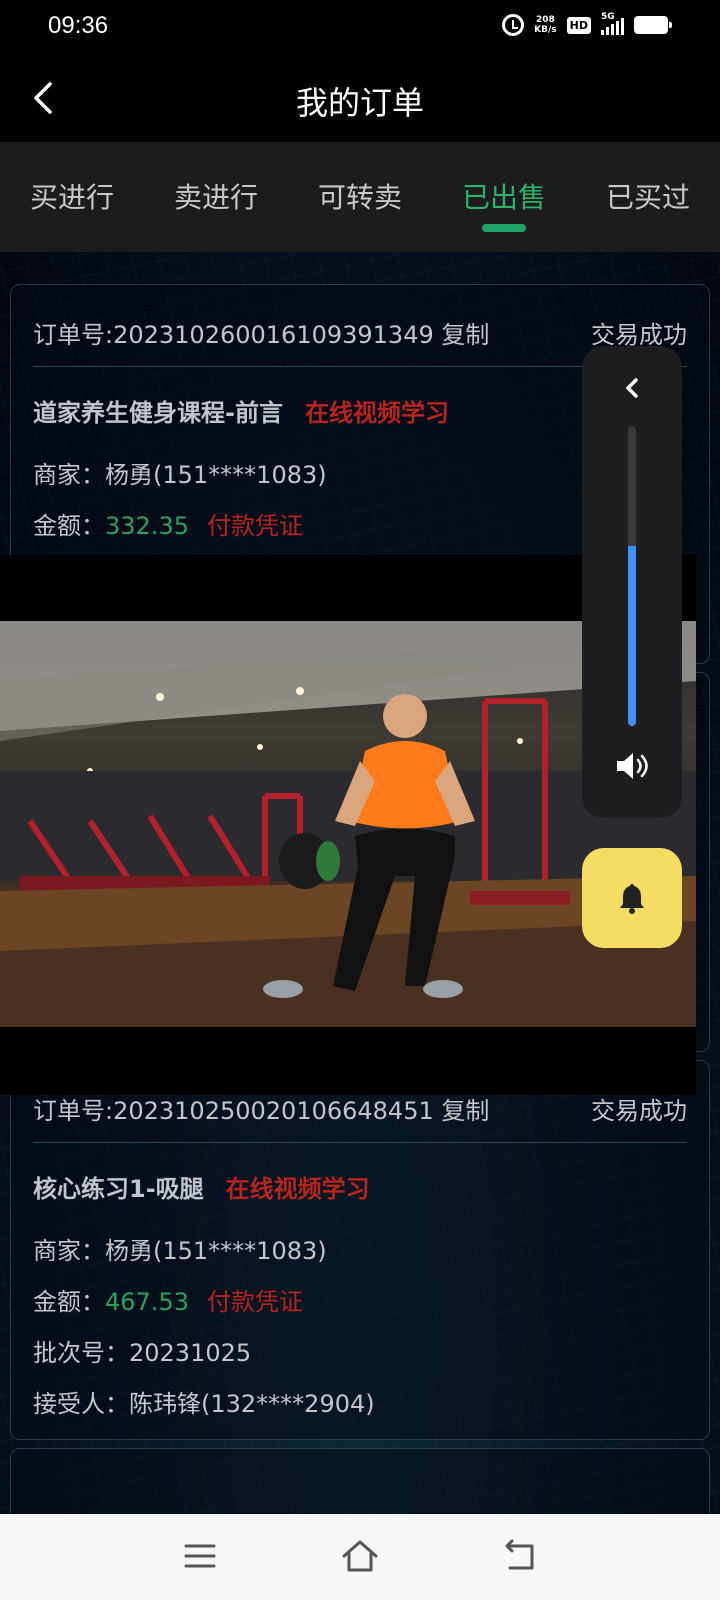 The height and width of the screenshot is (1600, 720). I want to click on amount-line: 金额：467.53 付款凭证, so click(168, 1299).